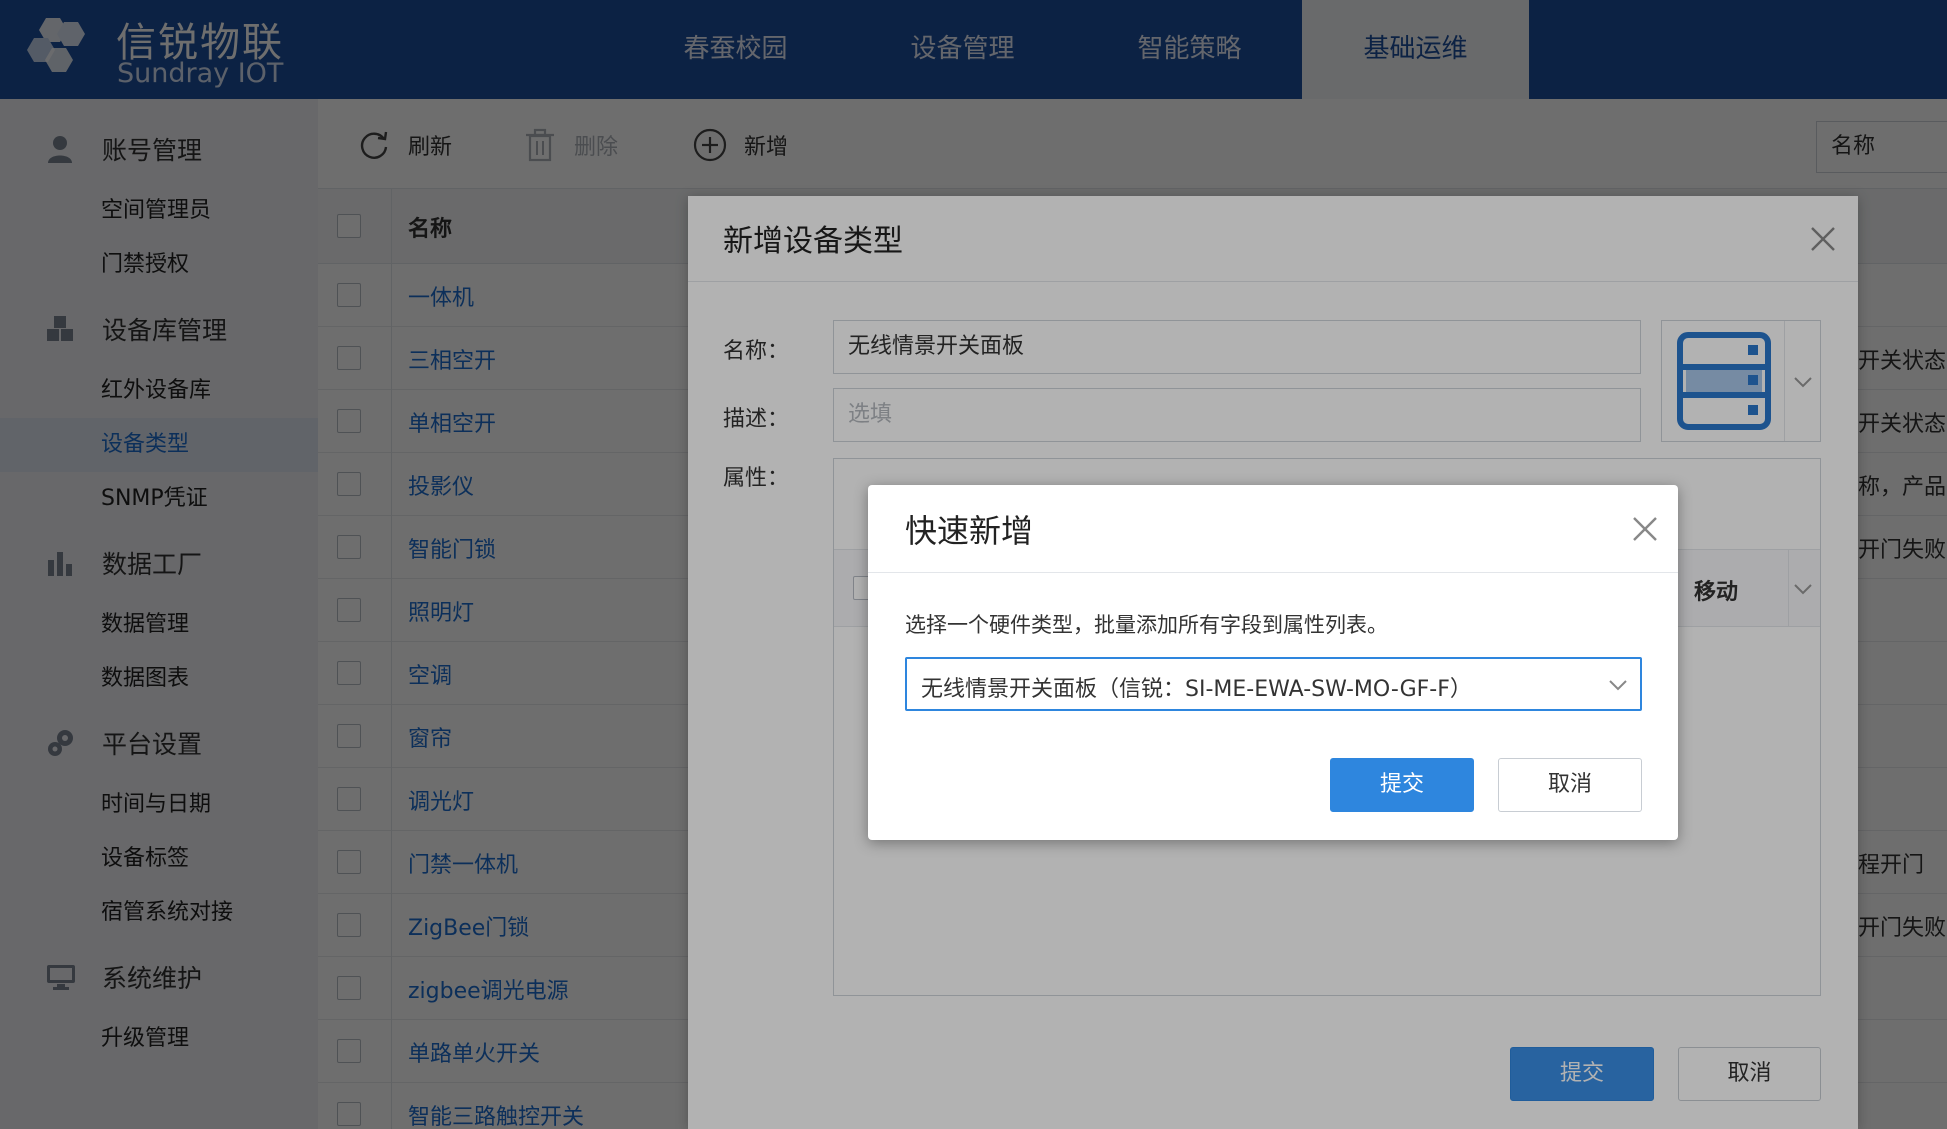  What do you see at coordinates (1196, 689) in the screenshot?
I see `selected-value: 无线情景开关面板（信锐：SI-ME-EWA-SW-MO-GF-F）` at bounding box center [1196, 689].